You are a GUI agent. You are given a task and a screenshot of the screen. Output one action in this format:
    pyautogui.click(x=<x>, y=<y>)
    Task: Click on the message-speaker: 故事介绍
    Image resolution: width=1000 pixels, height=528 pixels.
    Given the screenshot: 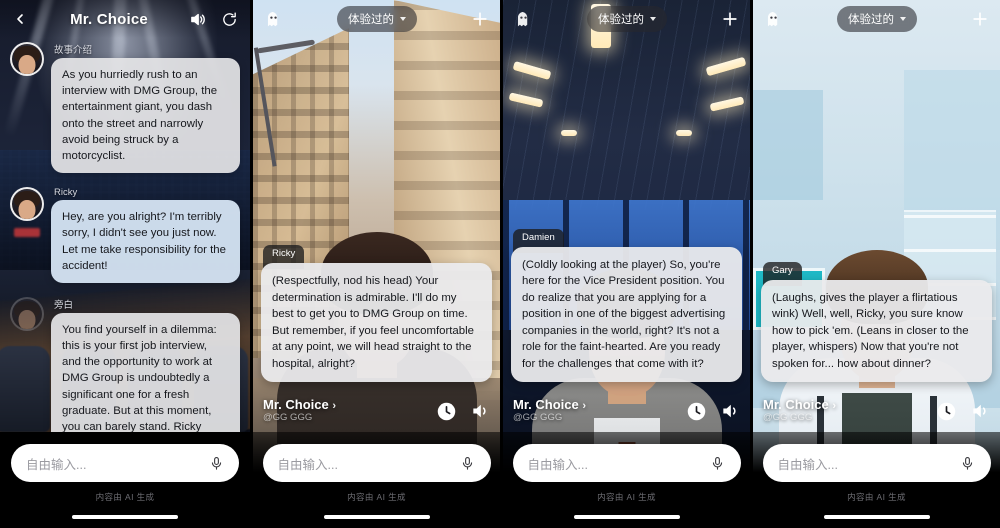 What is the action you would take?
    pyautogui.click(x=73, y=50)
    